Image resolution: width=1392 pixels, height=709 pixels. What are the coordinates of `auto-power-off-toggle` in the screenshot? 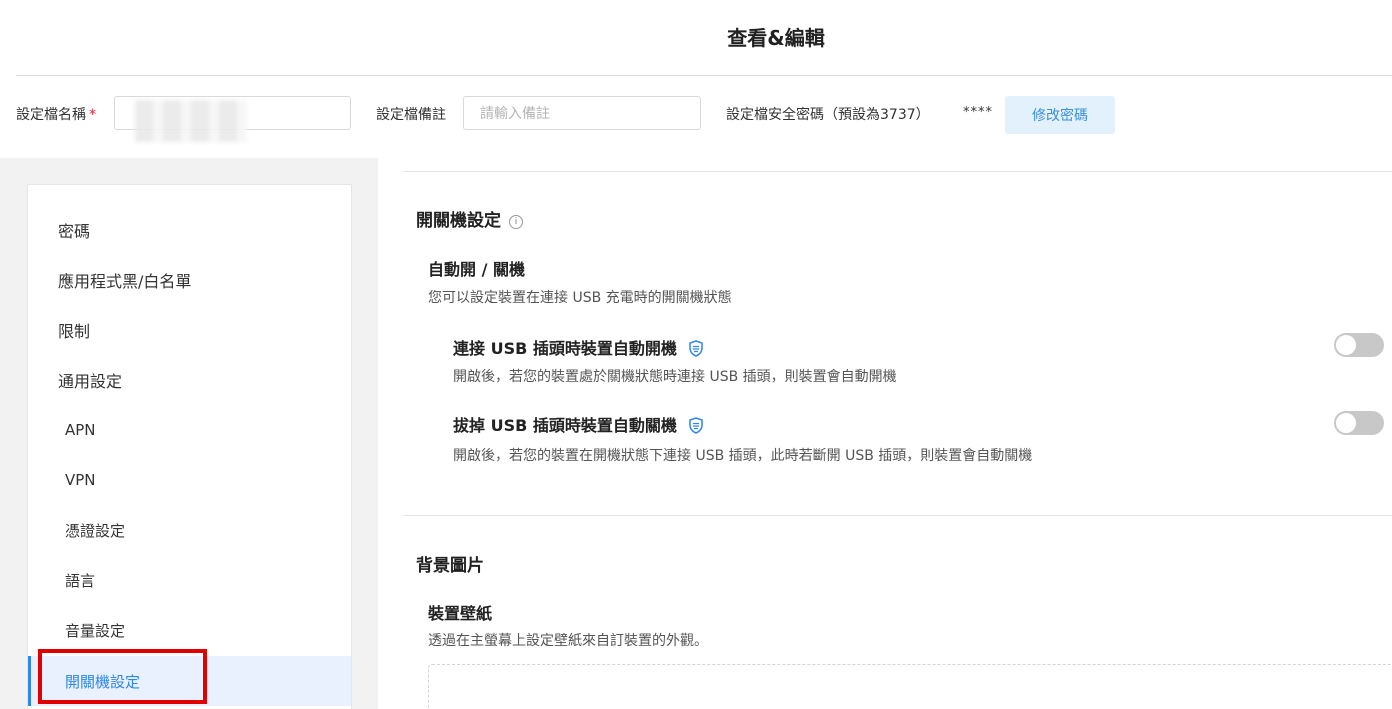 It's located at (1359, 423).